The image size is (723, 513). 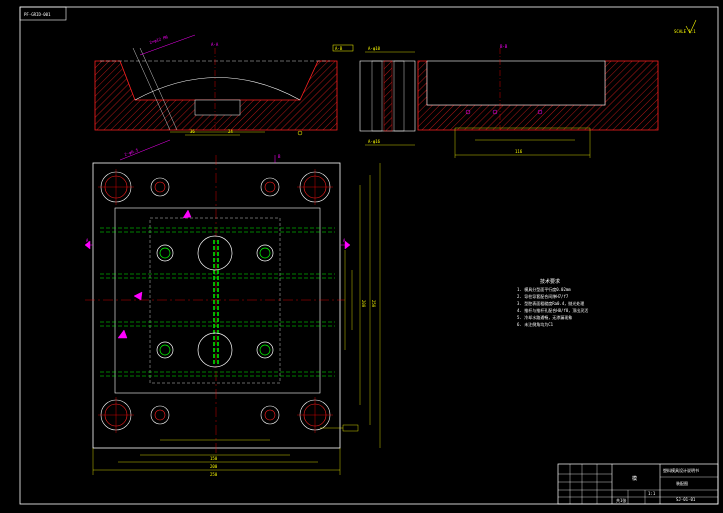 What do you see at coordinates (682, 483) in the screenshot?
I see `title-block-drawing-title: 装配图` at bounding box center [682, 483].